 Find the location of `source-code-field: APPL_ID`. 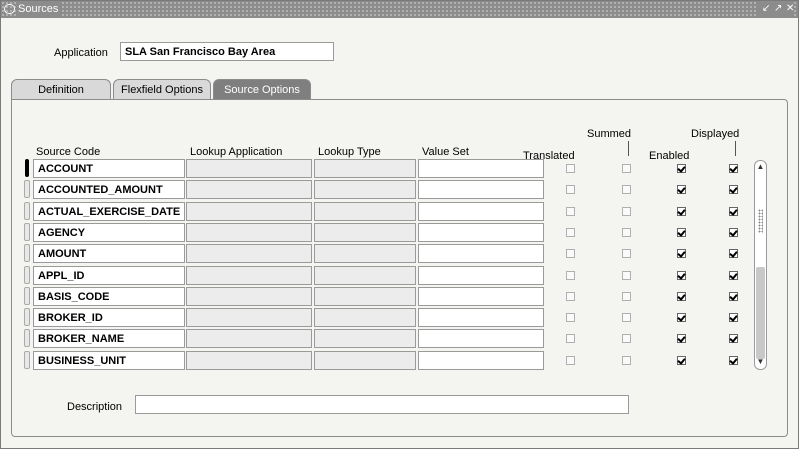

source-code-field: APPL_ID is located at coordinates (109, 275).